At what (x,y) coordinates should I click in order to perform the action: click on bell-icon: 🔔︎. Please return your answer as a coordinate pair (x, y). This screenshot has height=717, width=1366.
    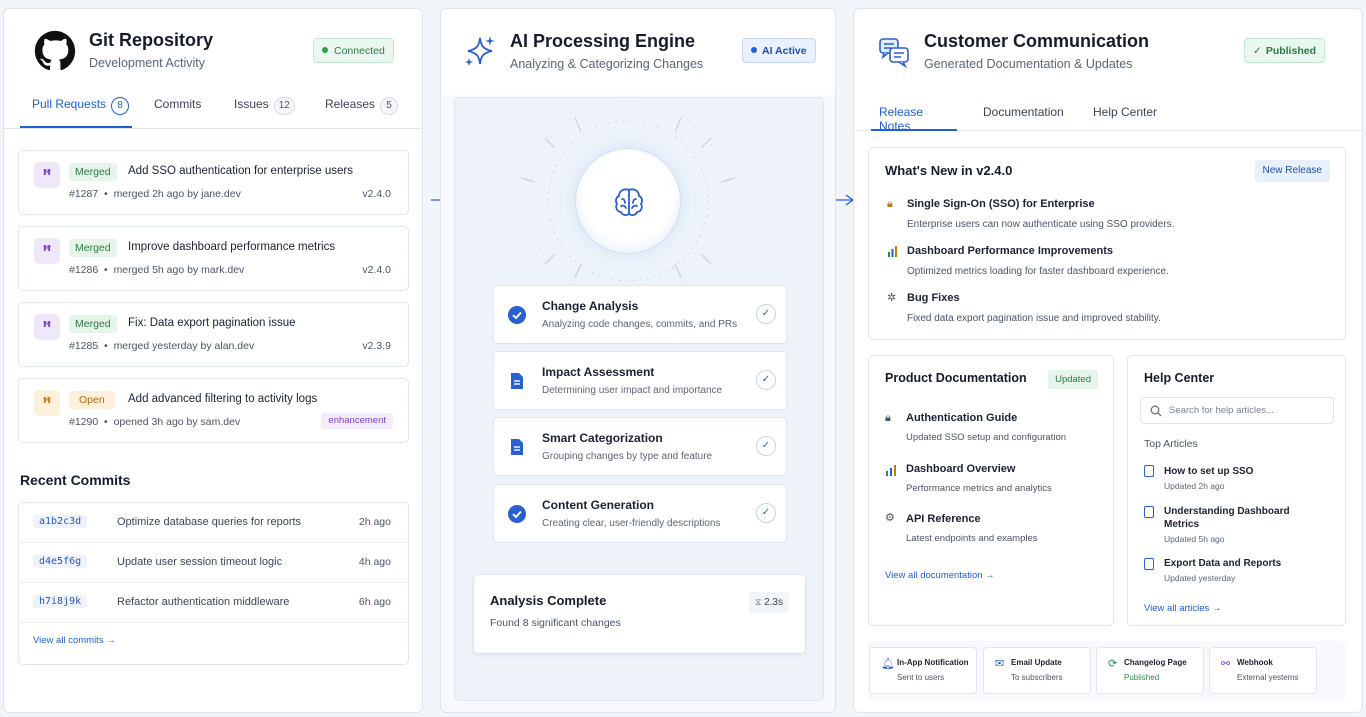
    Looking at the image, I should click on (888, 663).